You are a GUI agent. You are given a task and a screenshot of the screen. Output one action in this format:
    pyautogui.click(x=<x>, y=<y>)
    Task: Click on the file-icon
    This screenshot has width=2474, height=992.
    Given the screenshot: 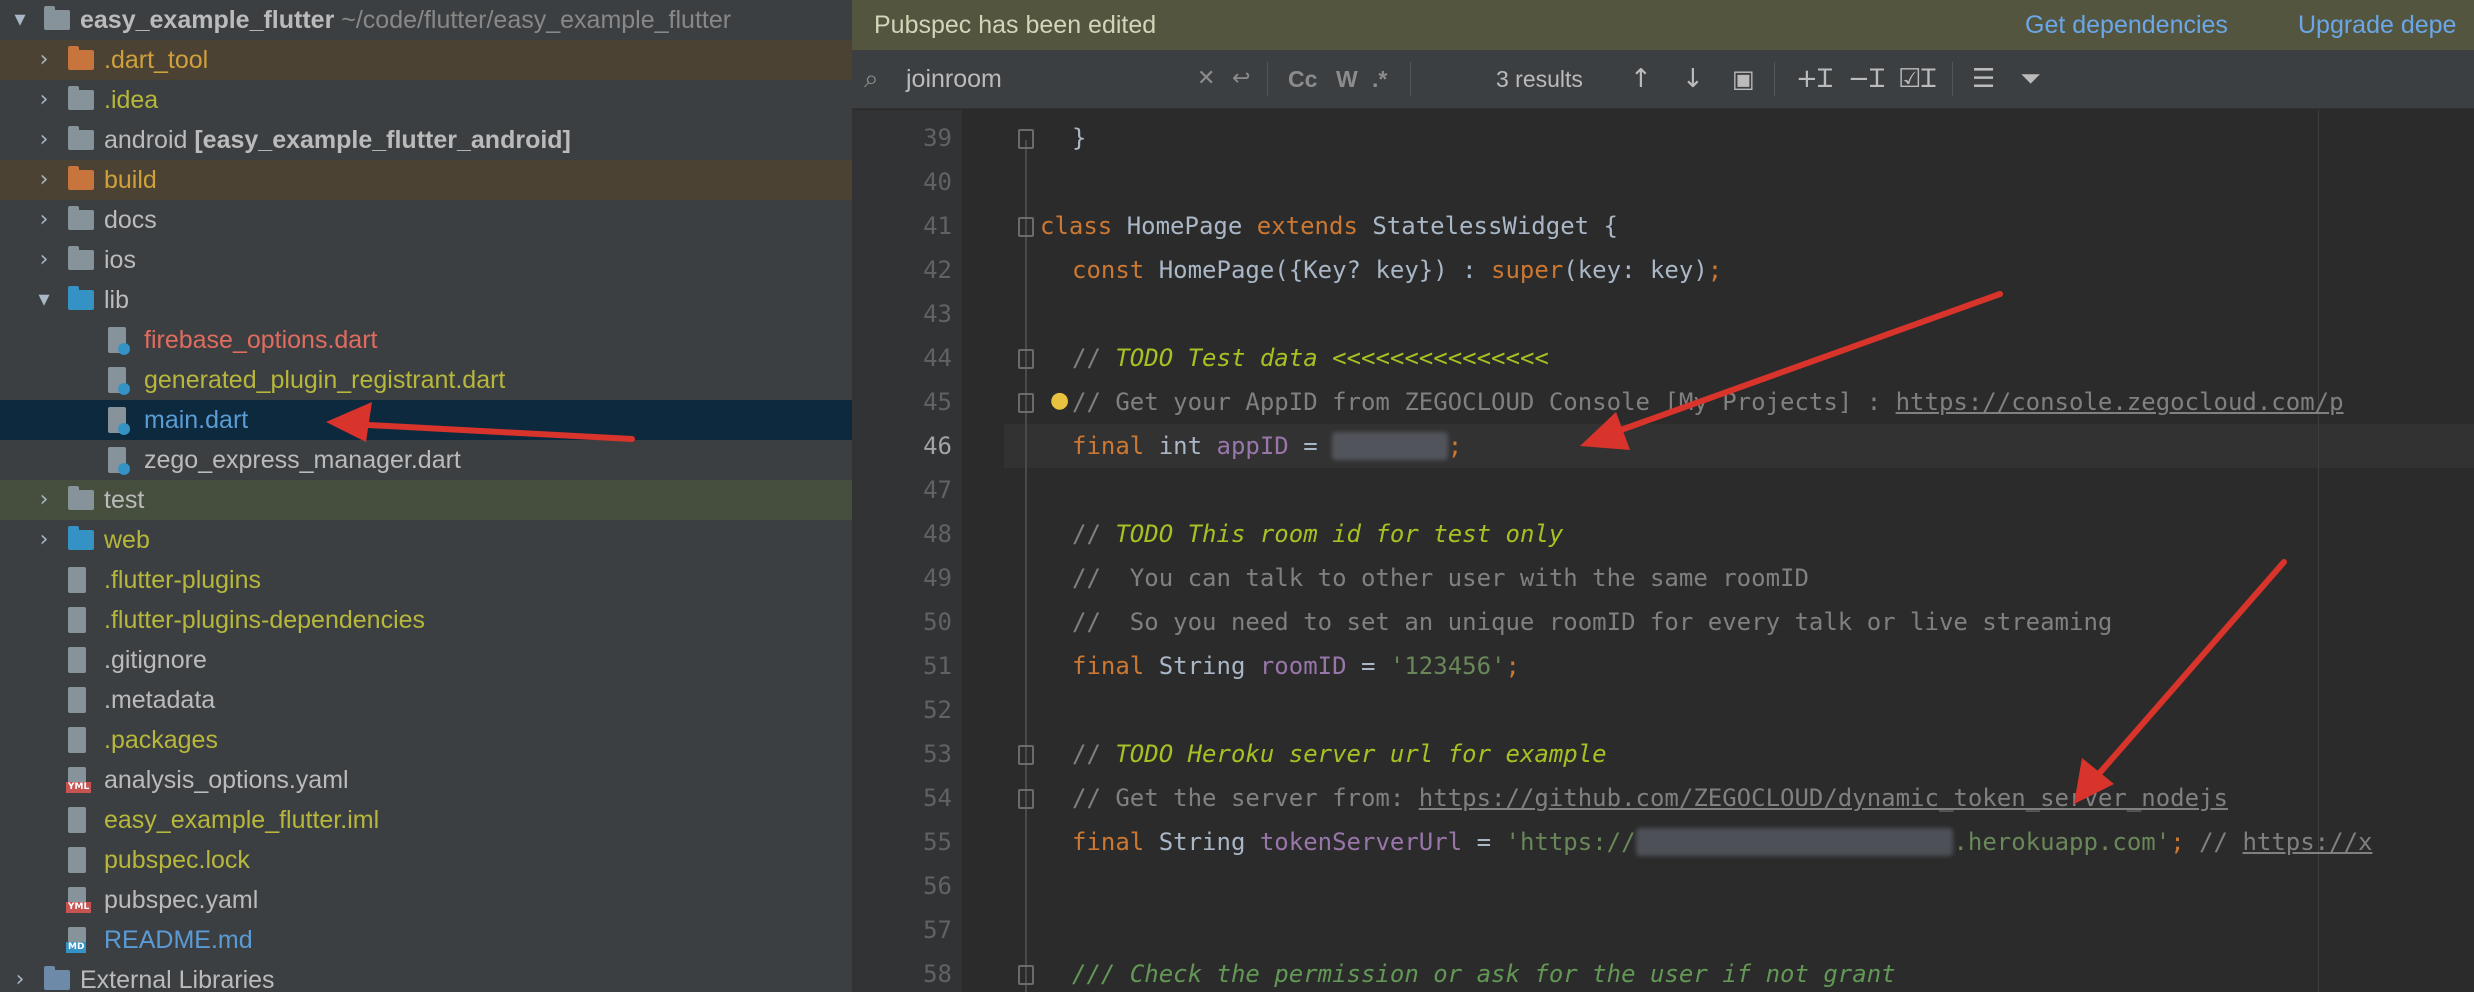 What is the action you would take?
    pyautogui.click(x=77, y=740)
    